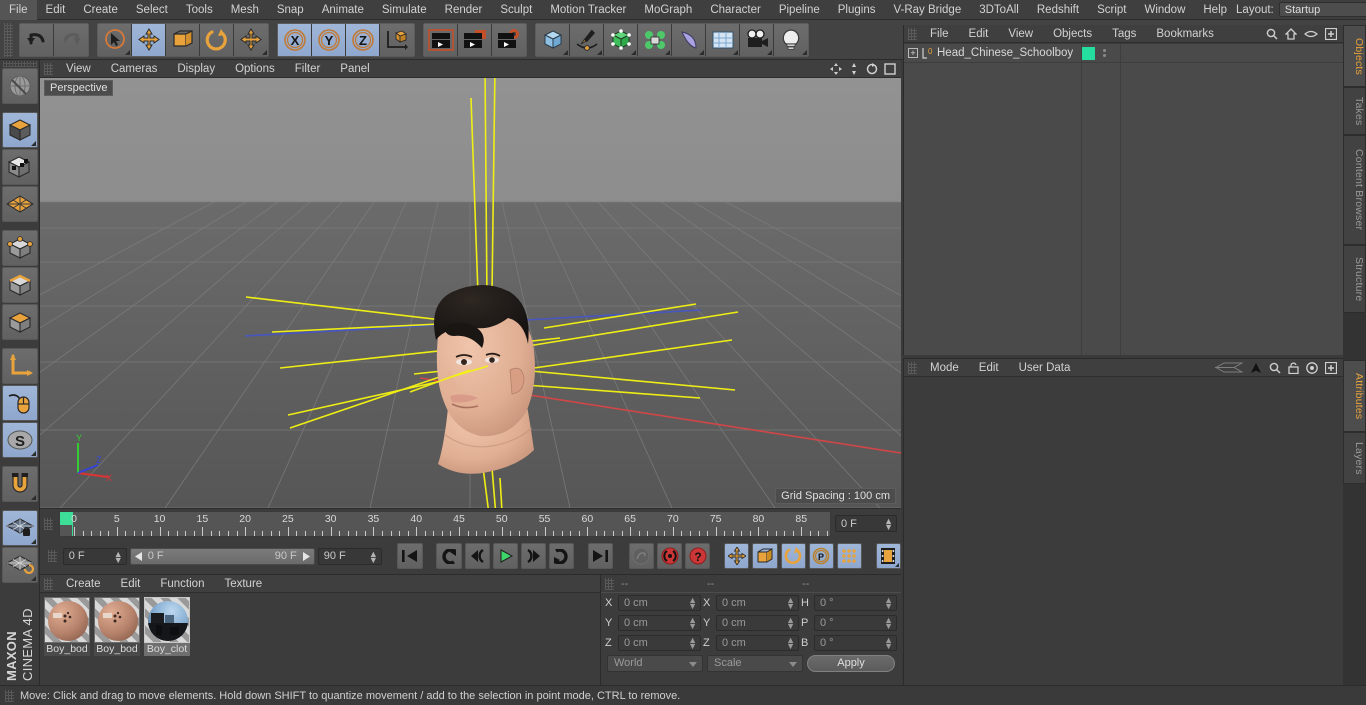 The width and height of the screenshot is (1366, 705). Describe the element at coordinates (1331, 33) in the screenshot. I see `plus-icon` at that location.